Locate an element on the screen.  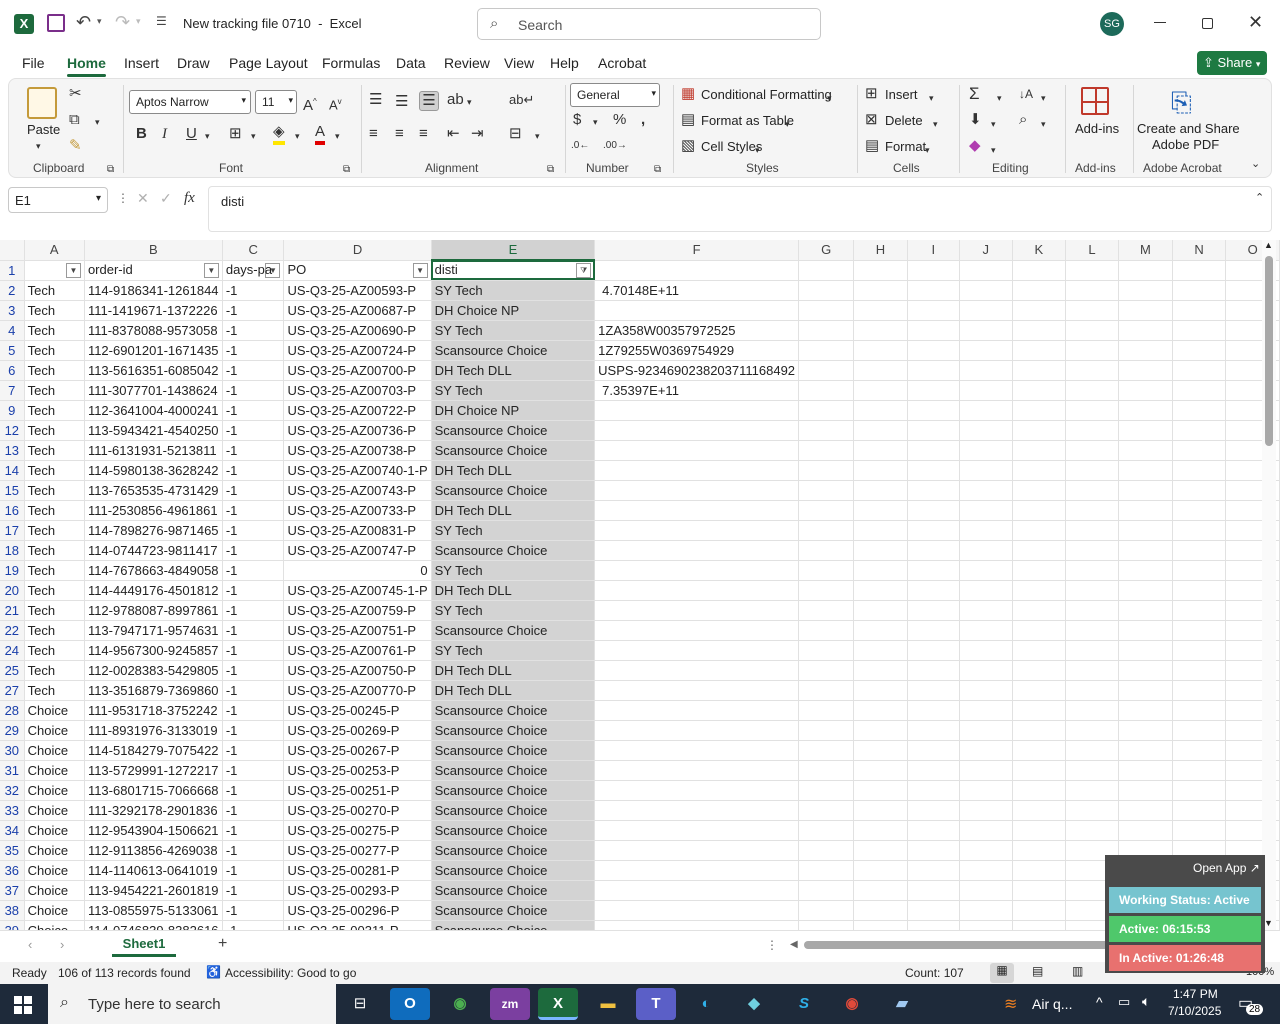
font-size-combo: 11 ▾ is located at coordinates (276, 102).